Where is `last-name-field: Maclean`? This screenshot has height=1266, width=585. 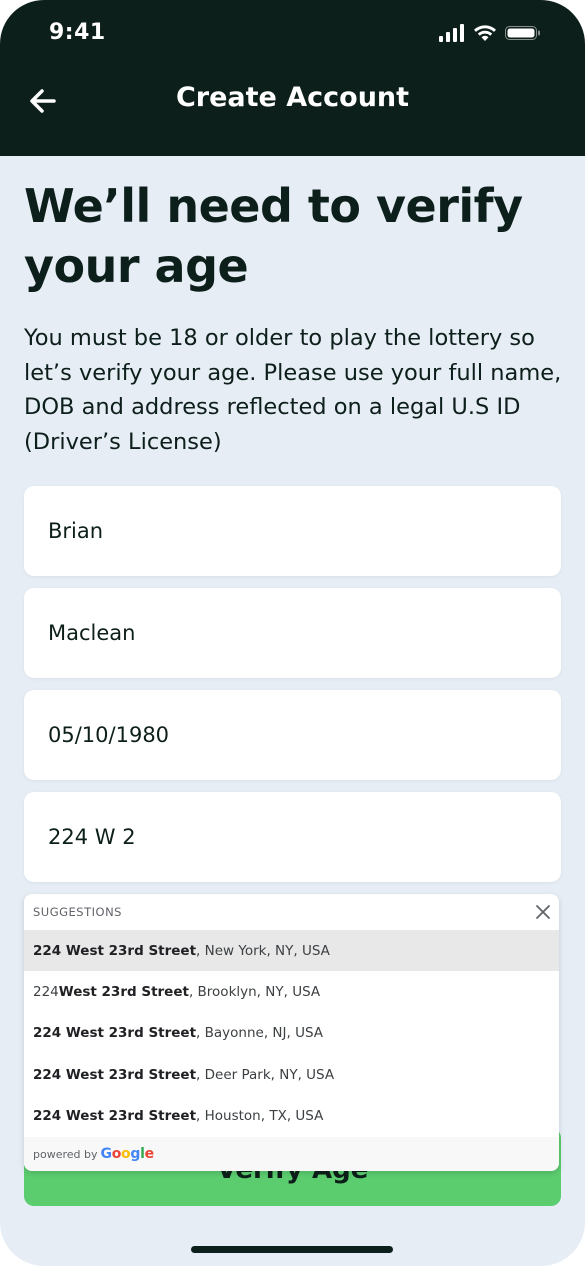
last-name-field: Maclean is located at coordinates (292, 633).